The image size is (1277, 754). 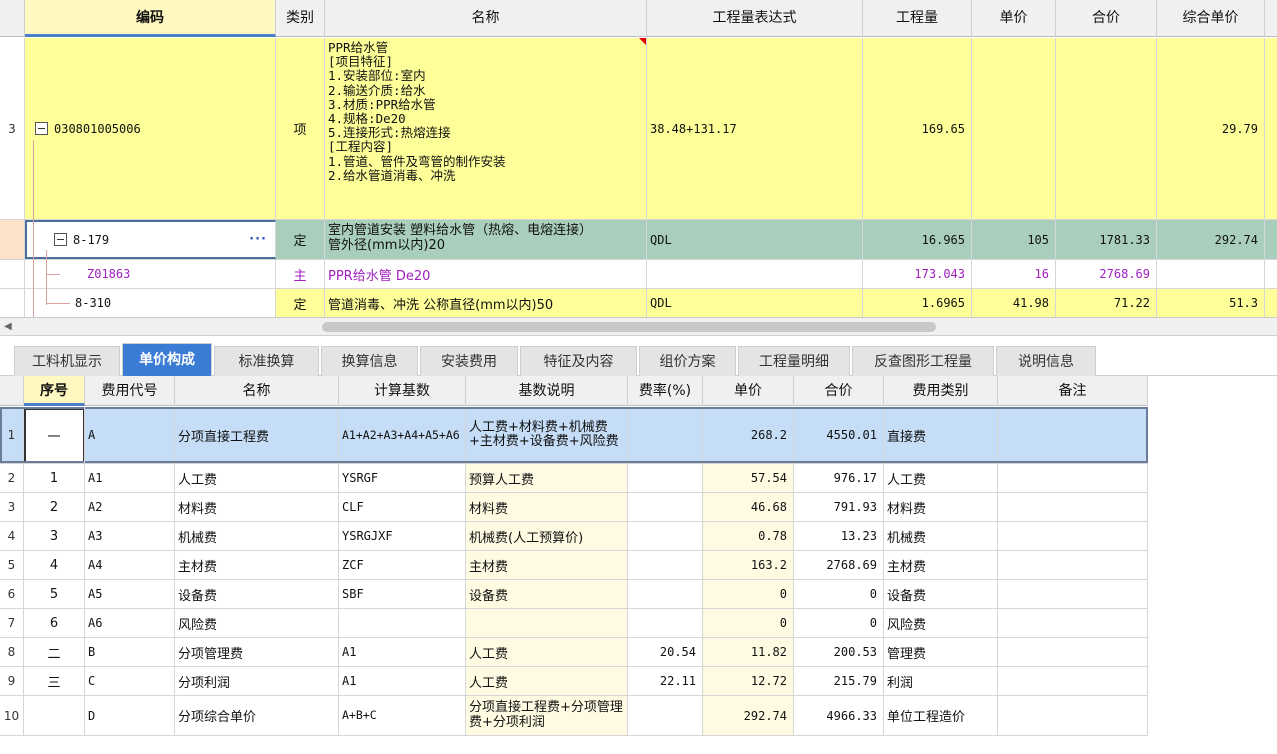 I want to click on fee-code-cell: A4, so click(x=130, y=565).